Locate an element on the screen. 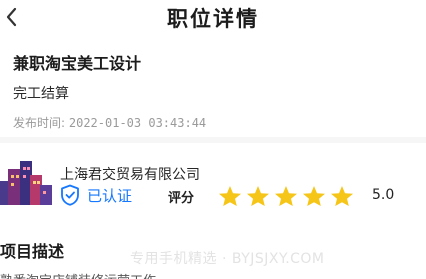 Image resolution: width=426 pixels, height=279 pixels. chevron-left-icon is located at coordinates (11, 17).